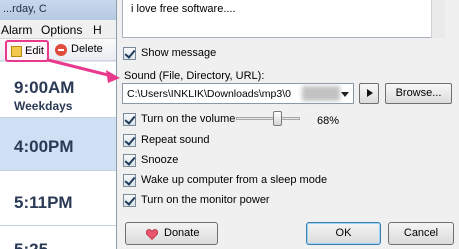 This screenshot has height=249, width=459. Describe the element at coordinates (179, 53) in the screenshot. I see `show-message-label: Show message` at that location.